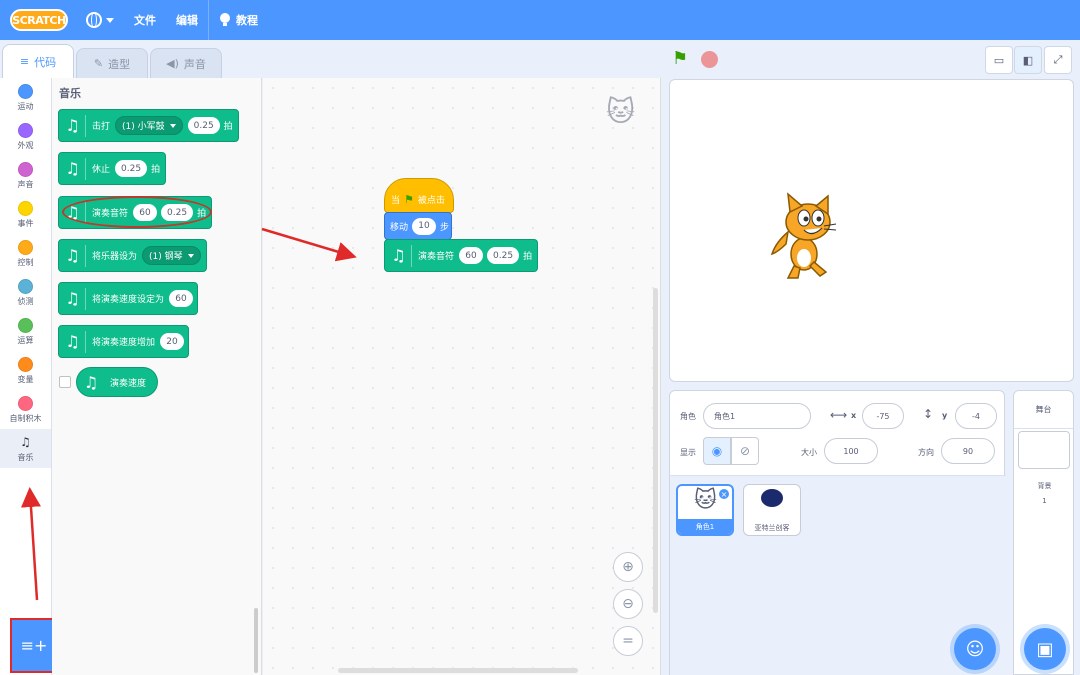 The width and height of the screenshot is (1080, 675). I want to click on delete-sprite-icon: ×, so click(724, 494).